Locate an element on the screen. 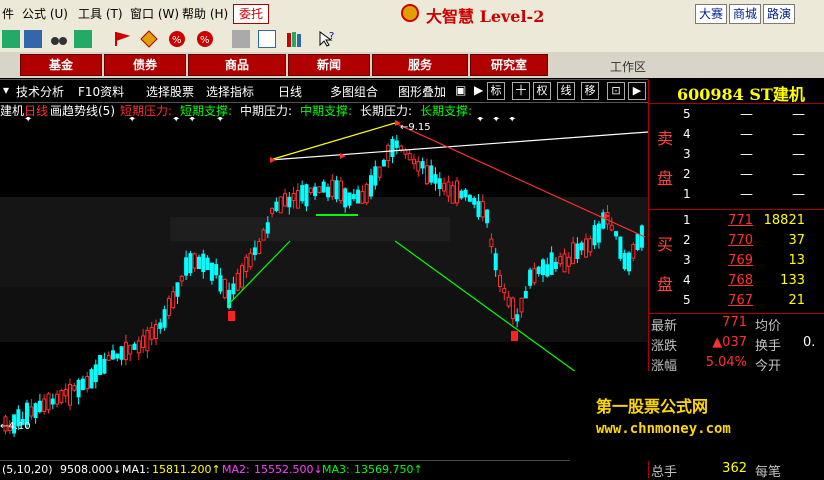 This screenshot has height=480, width=824. tab-commodity: 商品 is located at coordinates (237, 65).